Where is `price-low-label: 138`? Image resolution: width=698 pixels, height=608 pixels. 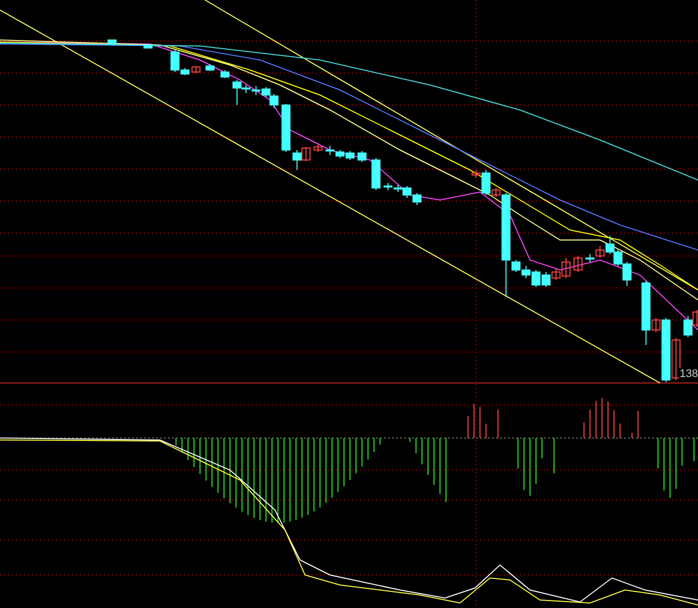
price-low-label: 138 is located at coordinates (688, 374).